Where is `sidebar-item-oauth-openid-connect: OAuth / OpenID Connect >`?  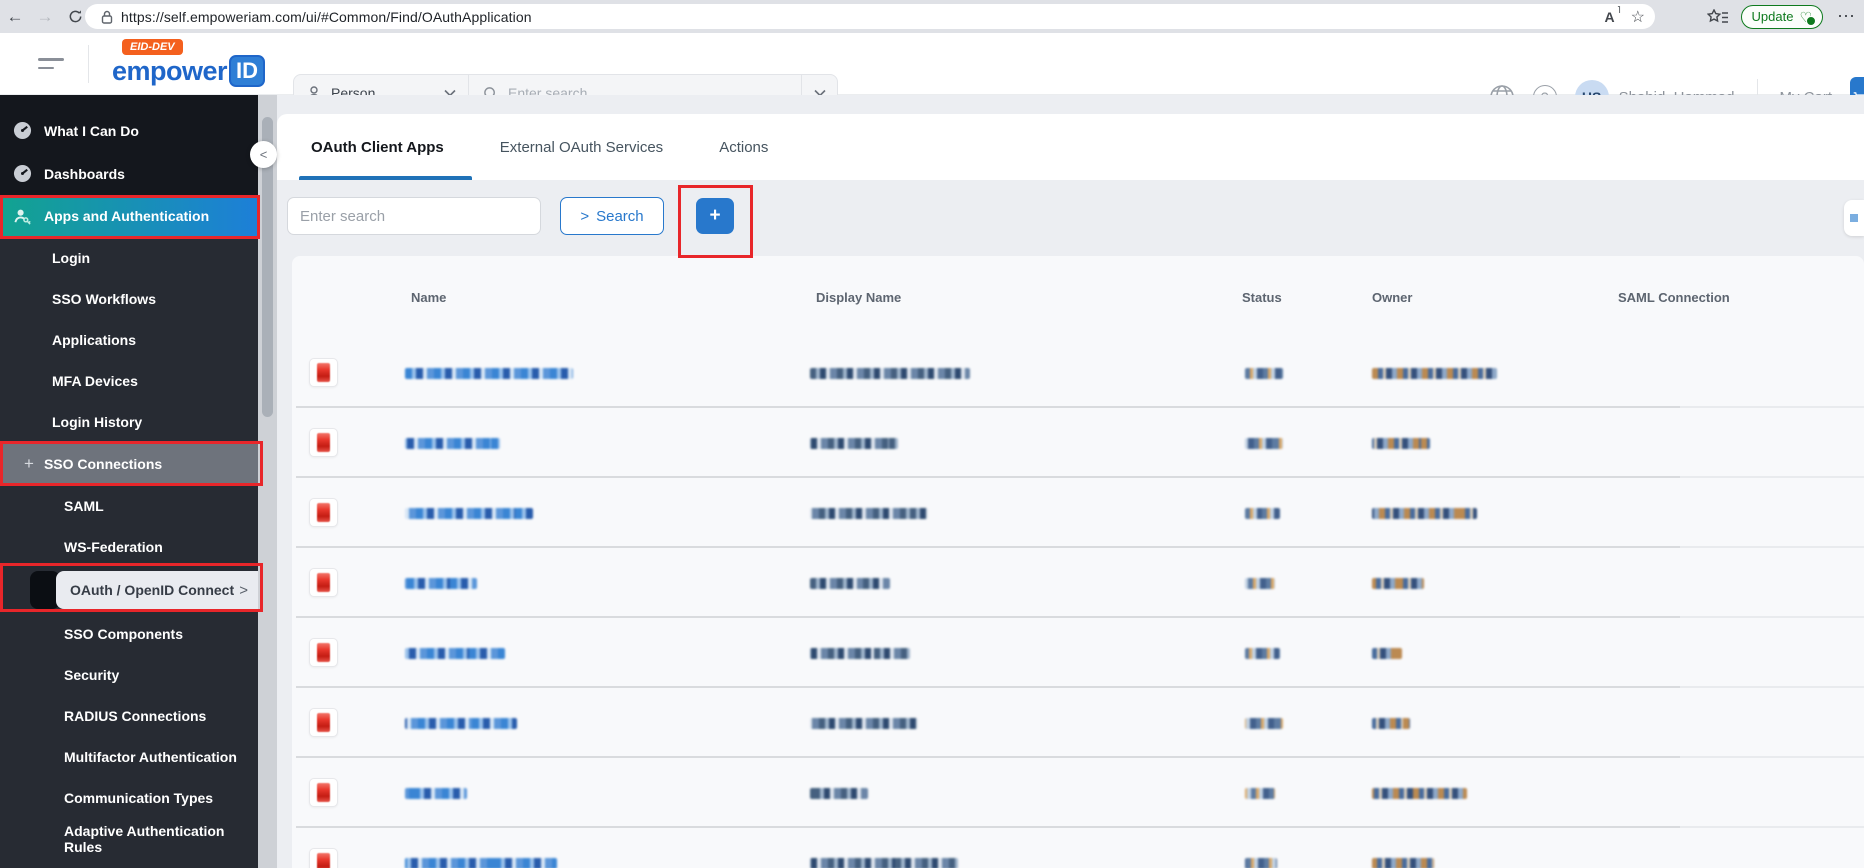
sidebar-item-oauth-openid-connect: OAuth / OpenID Connect > is located at coordinates (129, 590).